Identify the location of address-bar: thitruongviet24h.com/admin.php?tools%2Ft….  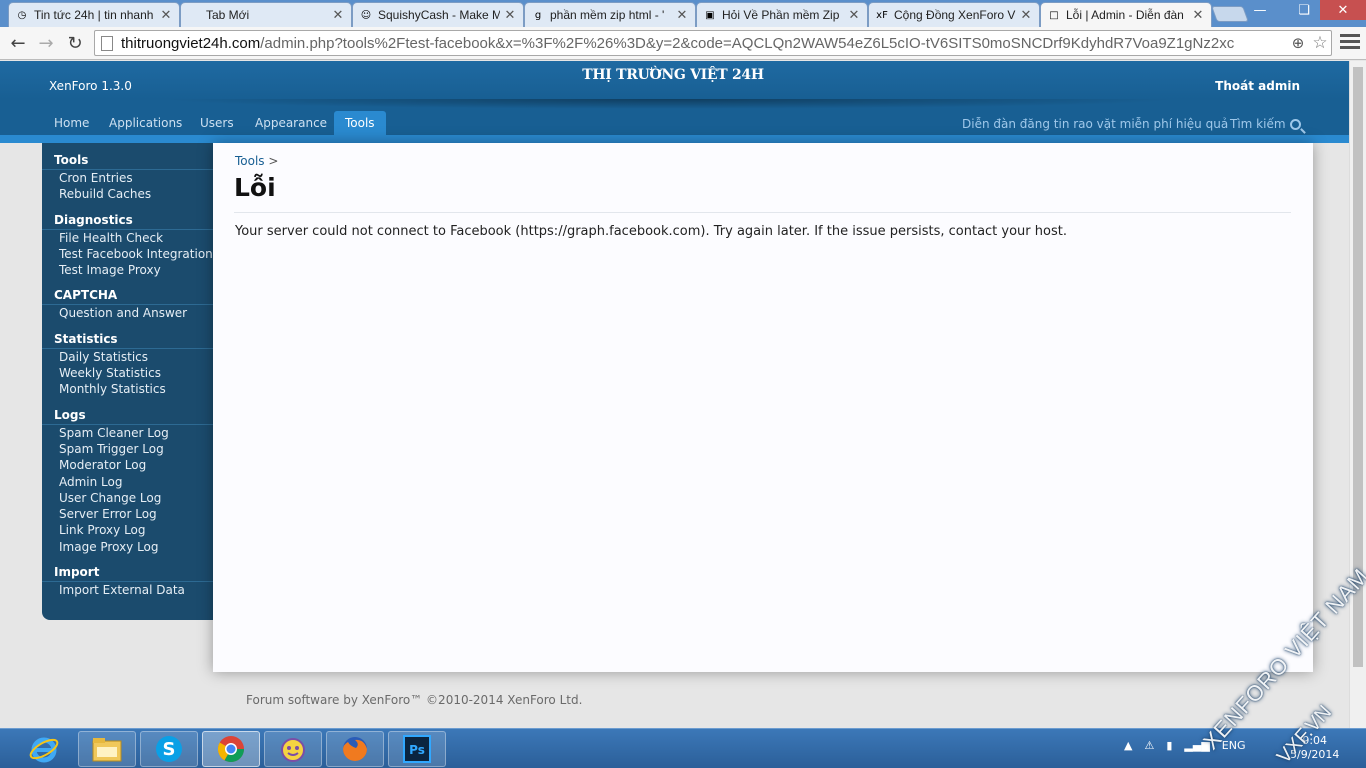
(713, 43).